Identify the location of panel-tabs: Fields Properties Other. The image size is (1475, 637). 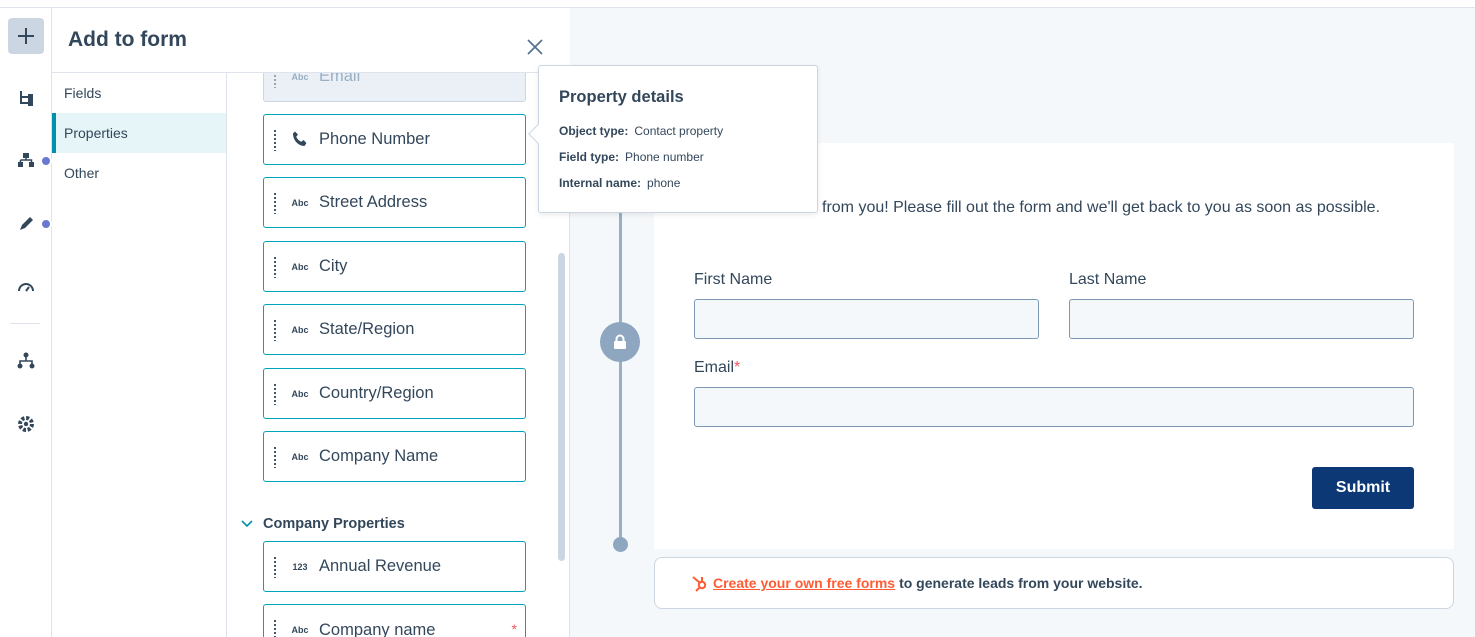
(139, 355).